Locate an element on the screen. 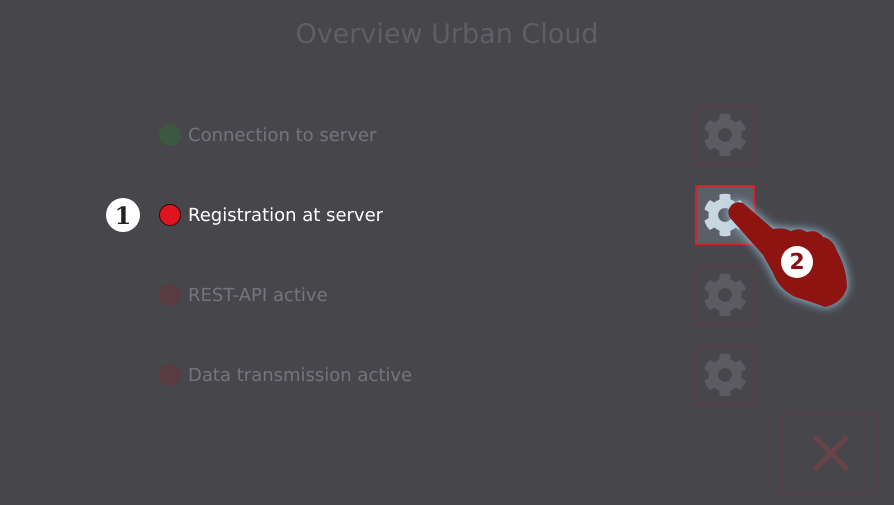  status-label: Registration at server is located at coordinates (286, 215).